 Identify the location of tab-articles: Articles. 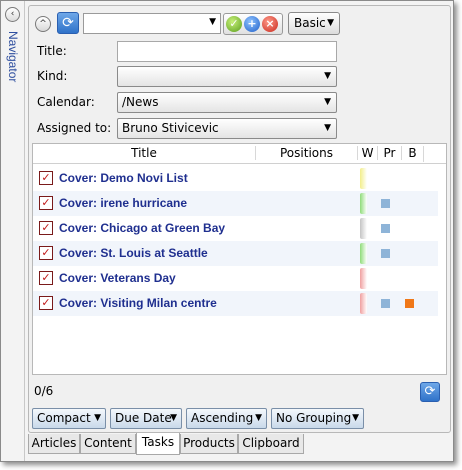
(54, 444).